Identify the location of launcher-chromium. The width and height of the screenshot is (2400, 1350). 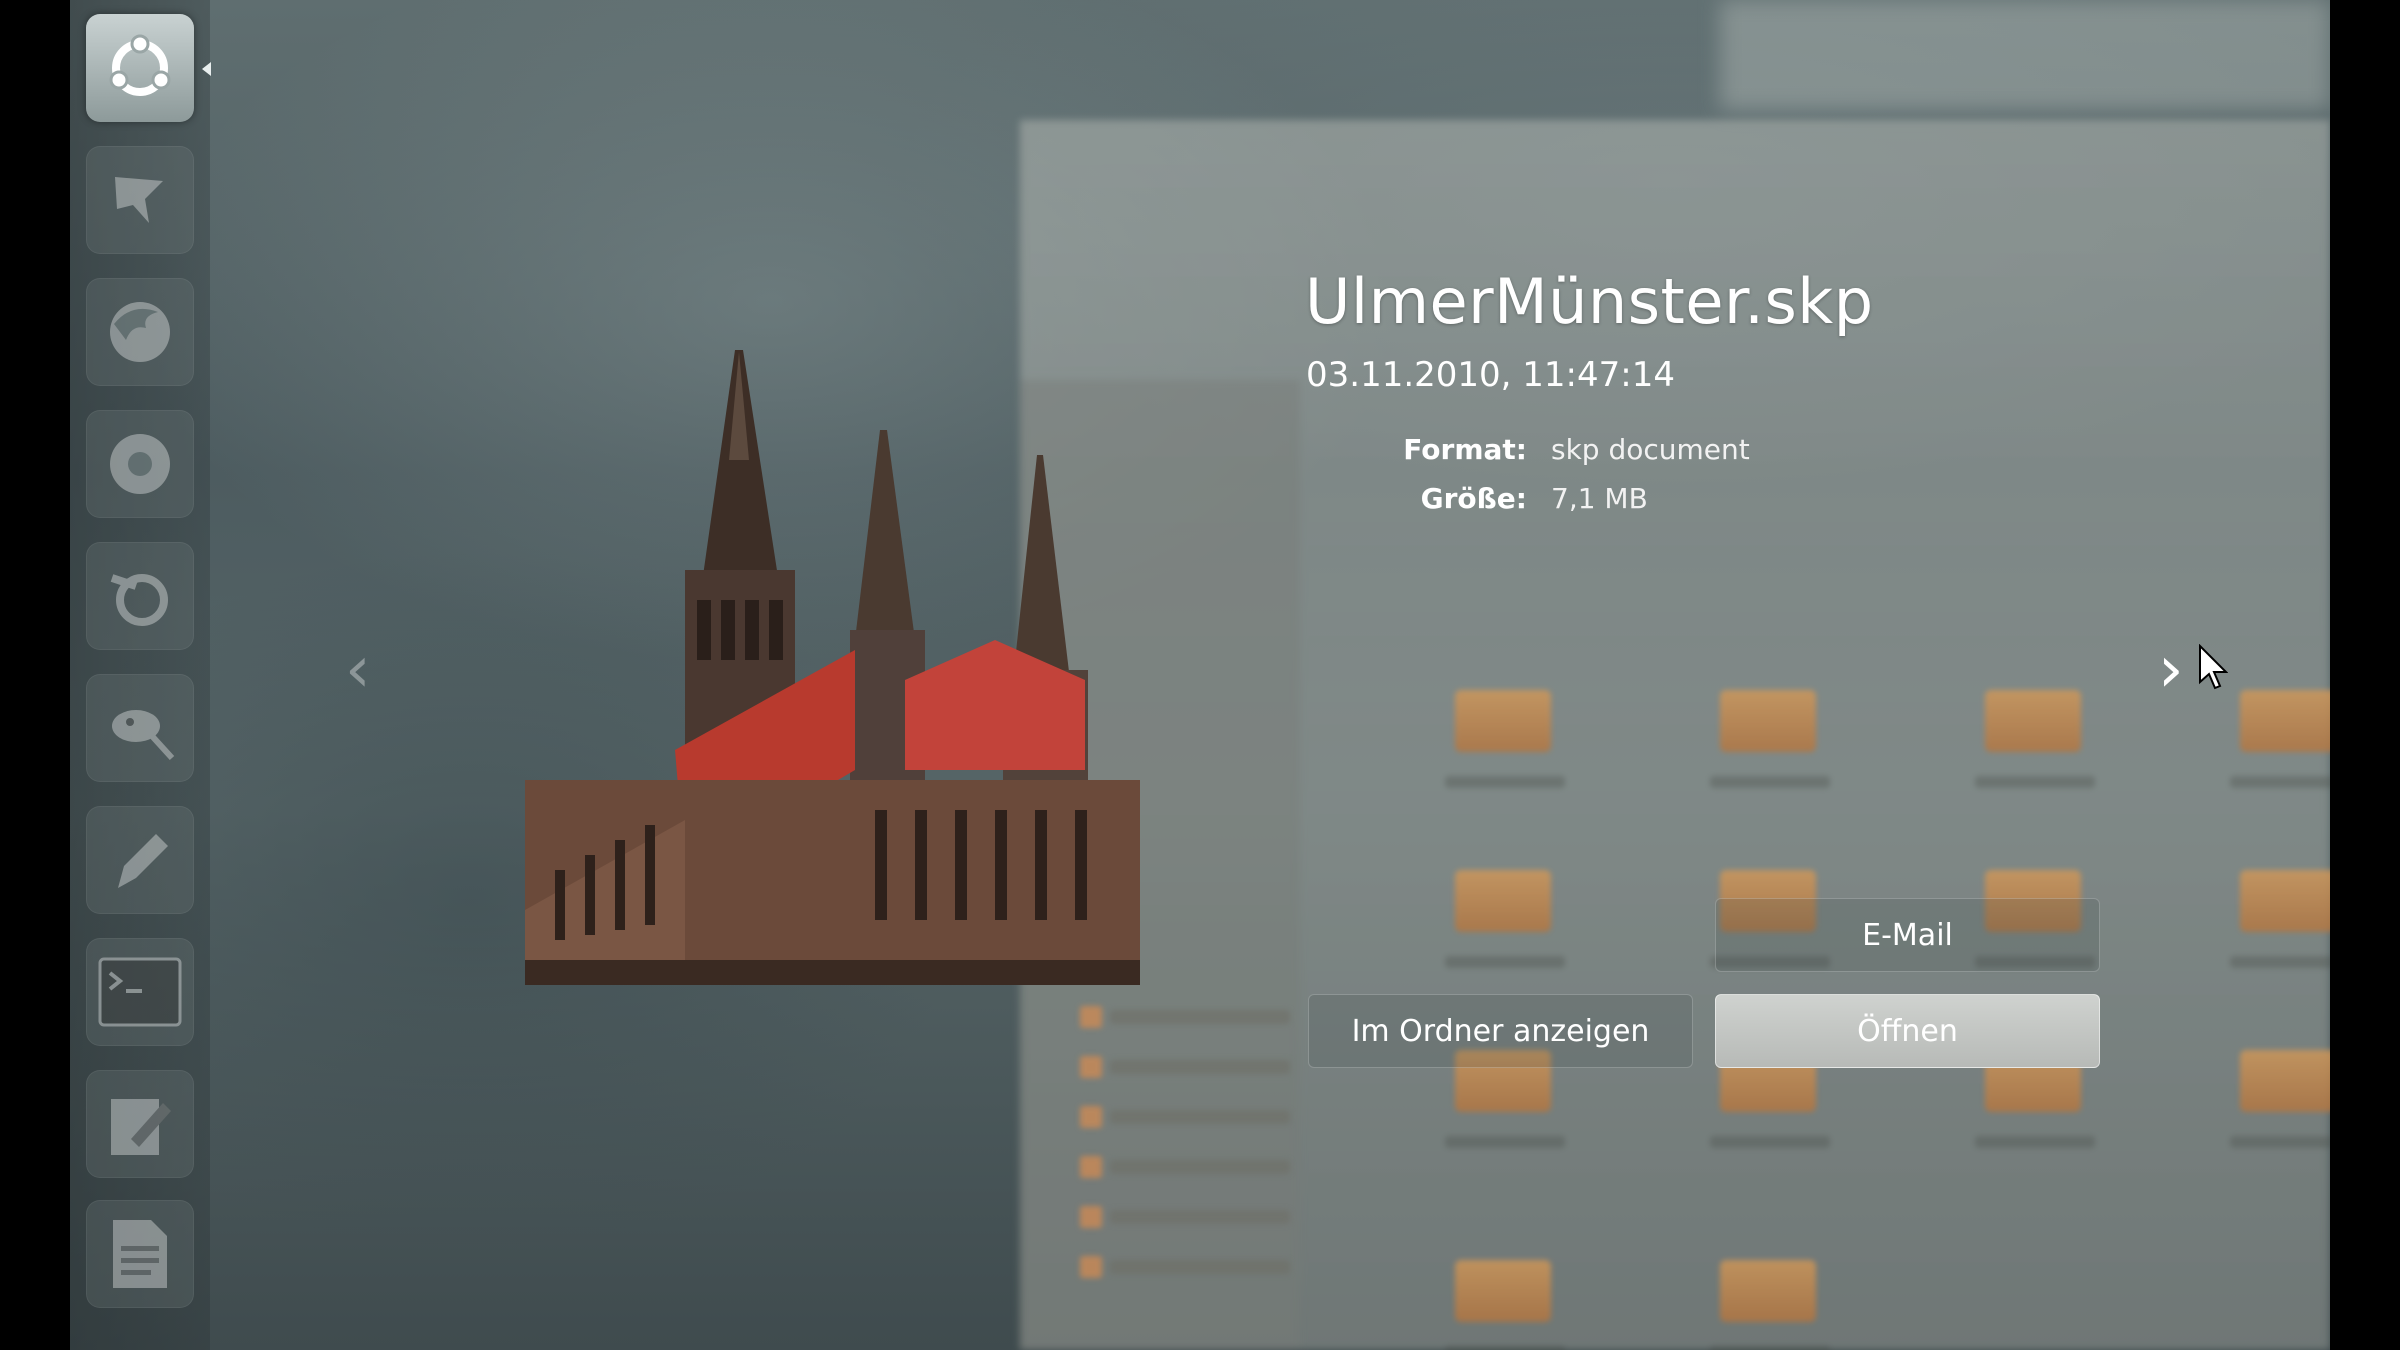
(140, 464).